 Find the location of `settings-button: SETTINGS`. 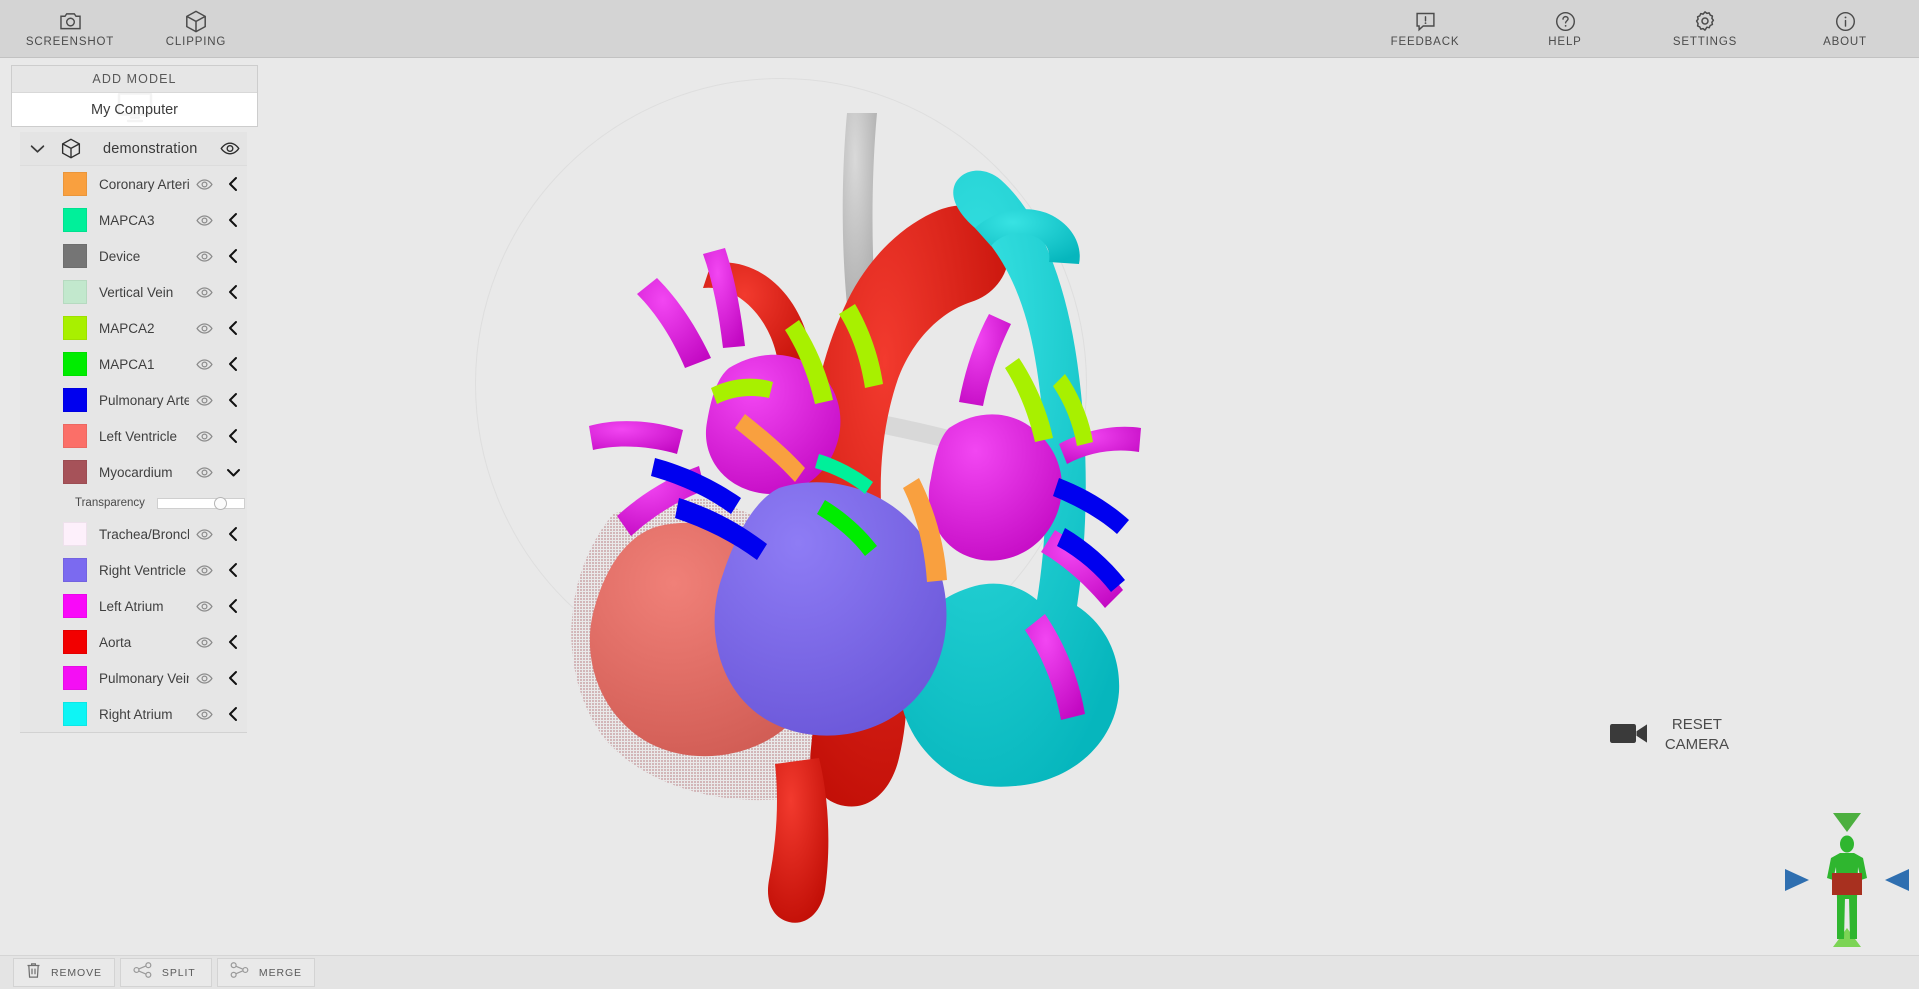

settings-button: SETTINGS is located at coordinates (1705, 29).